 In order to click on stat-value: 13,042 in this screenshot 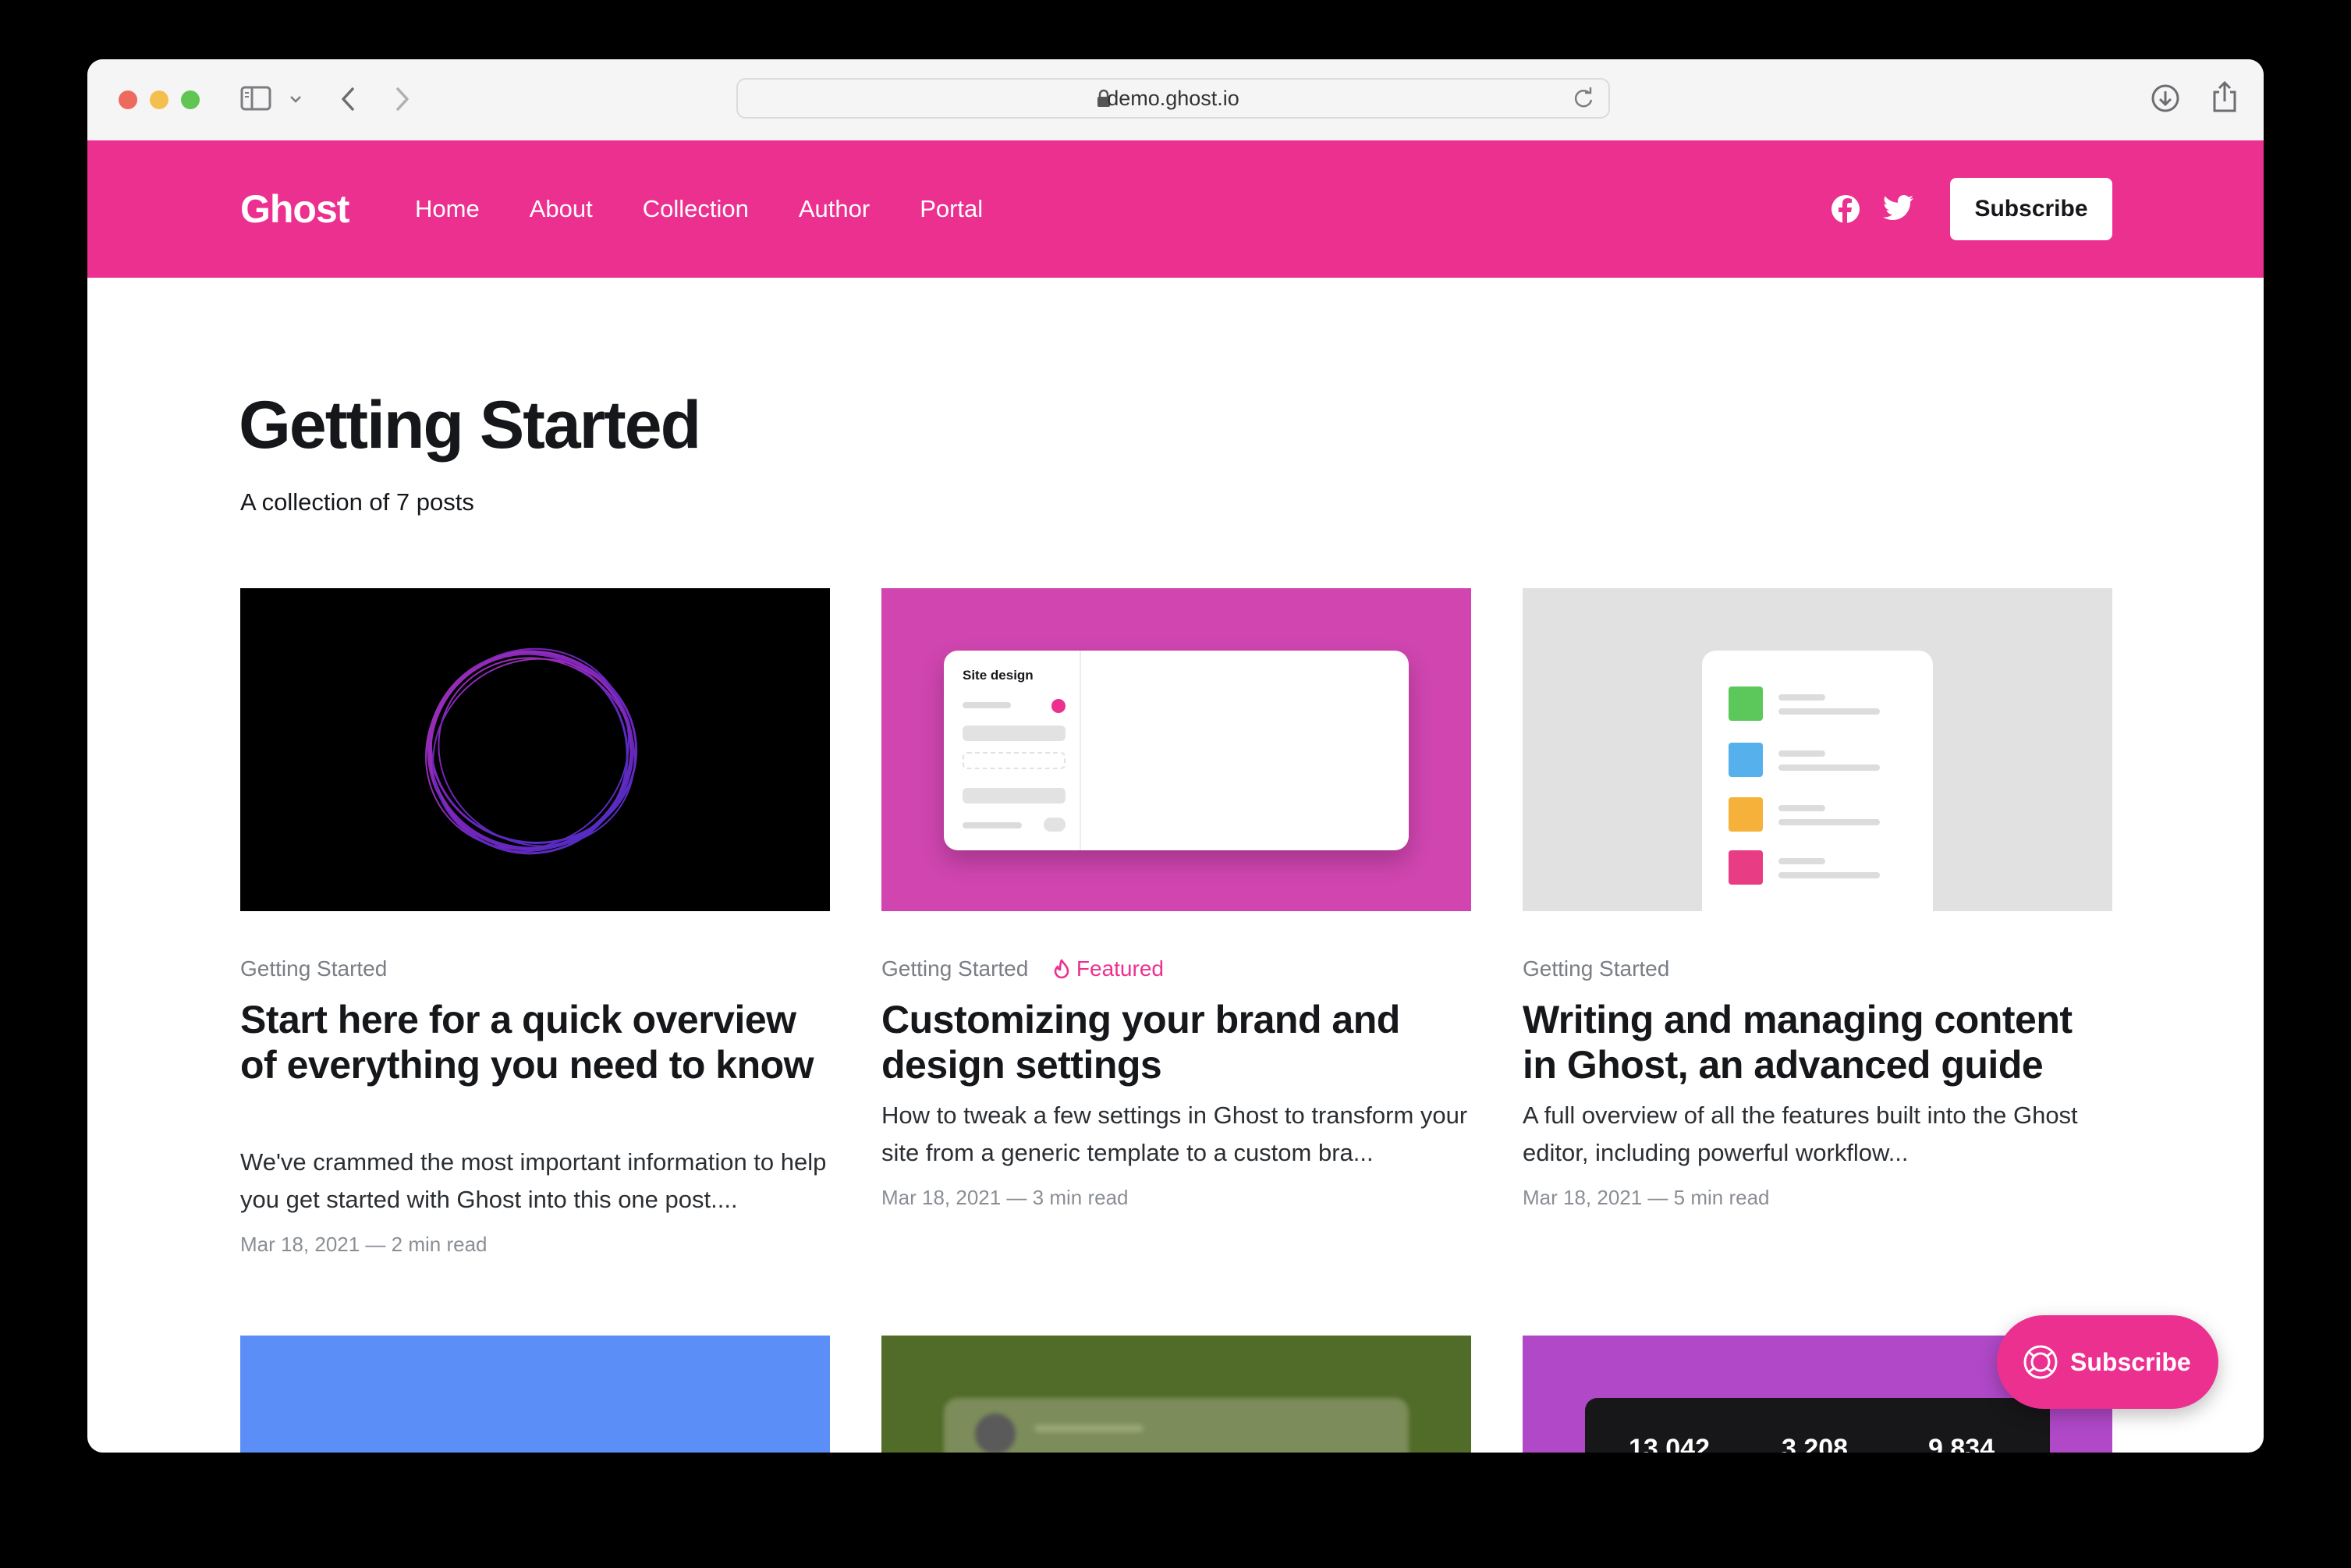, I will do `click(1669, 1444)`.